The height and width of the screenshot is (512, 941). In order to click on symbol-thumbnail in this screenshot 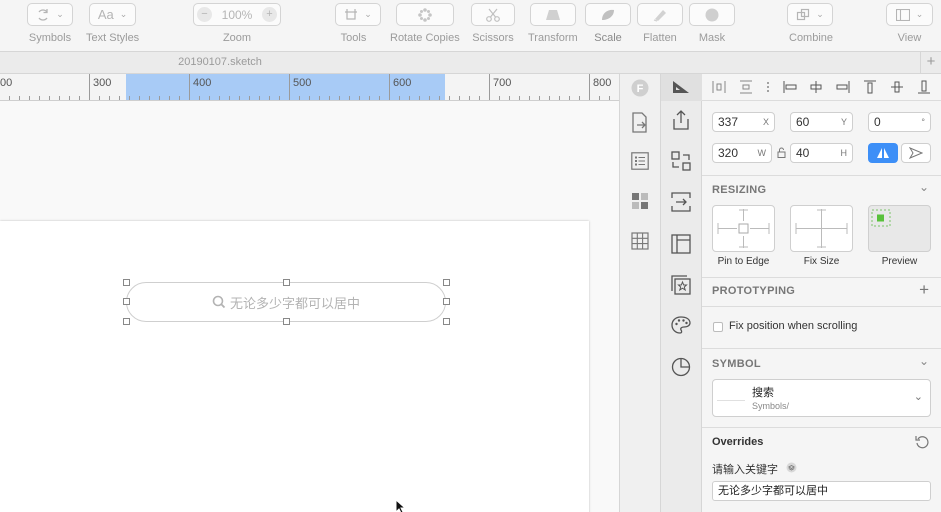, I will do `click(731, 400)`.